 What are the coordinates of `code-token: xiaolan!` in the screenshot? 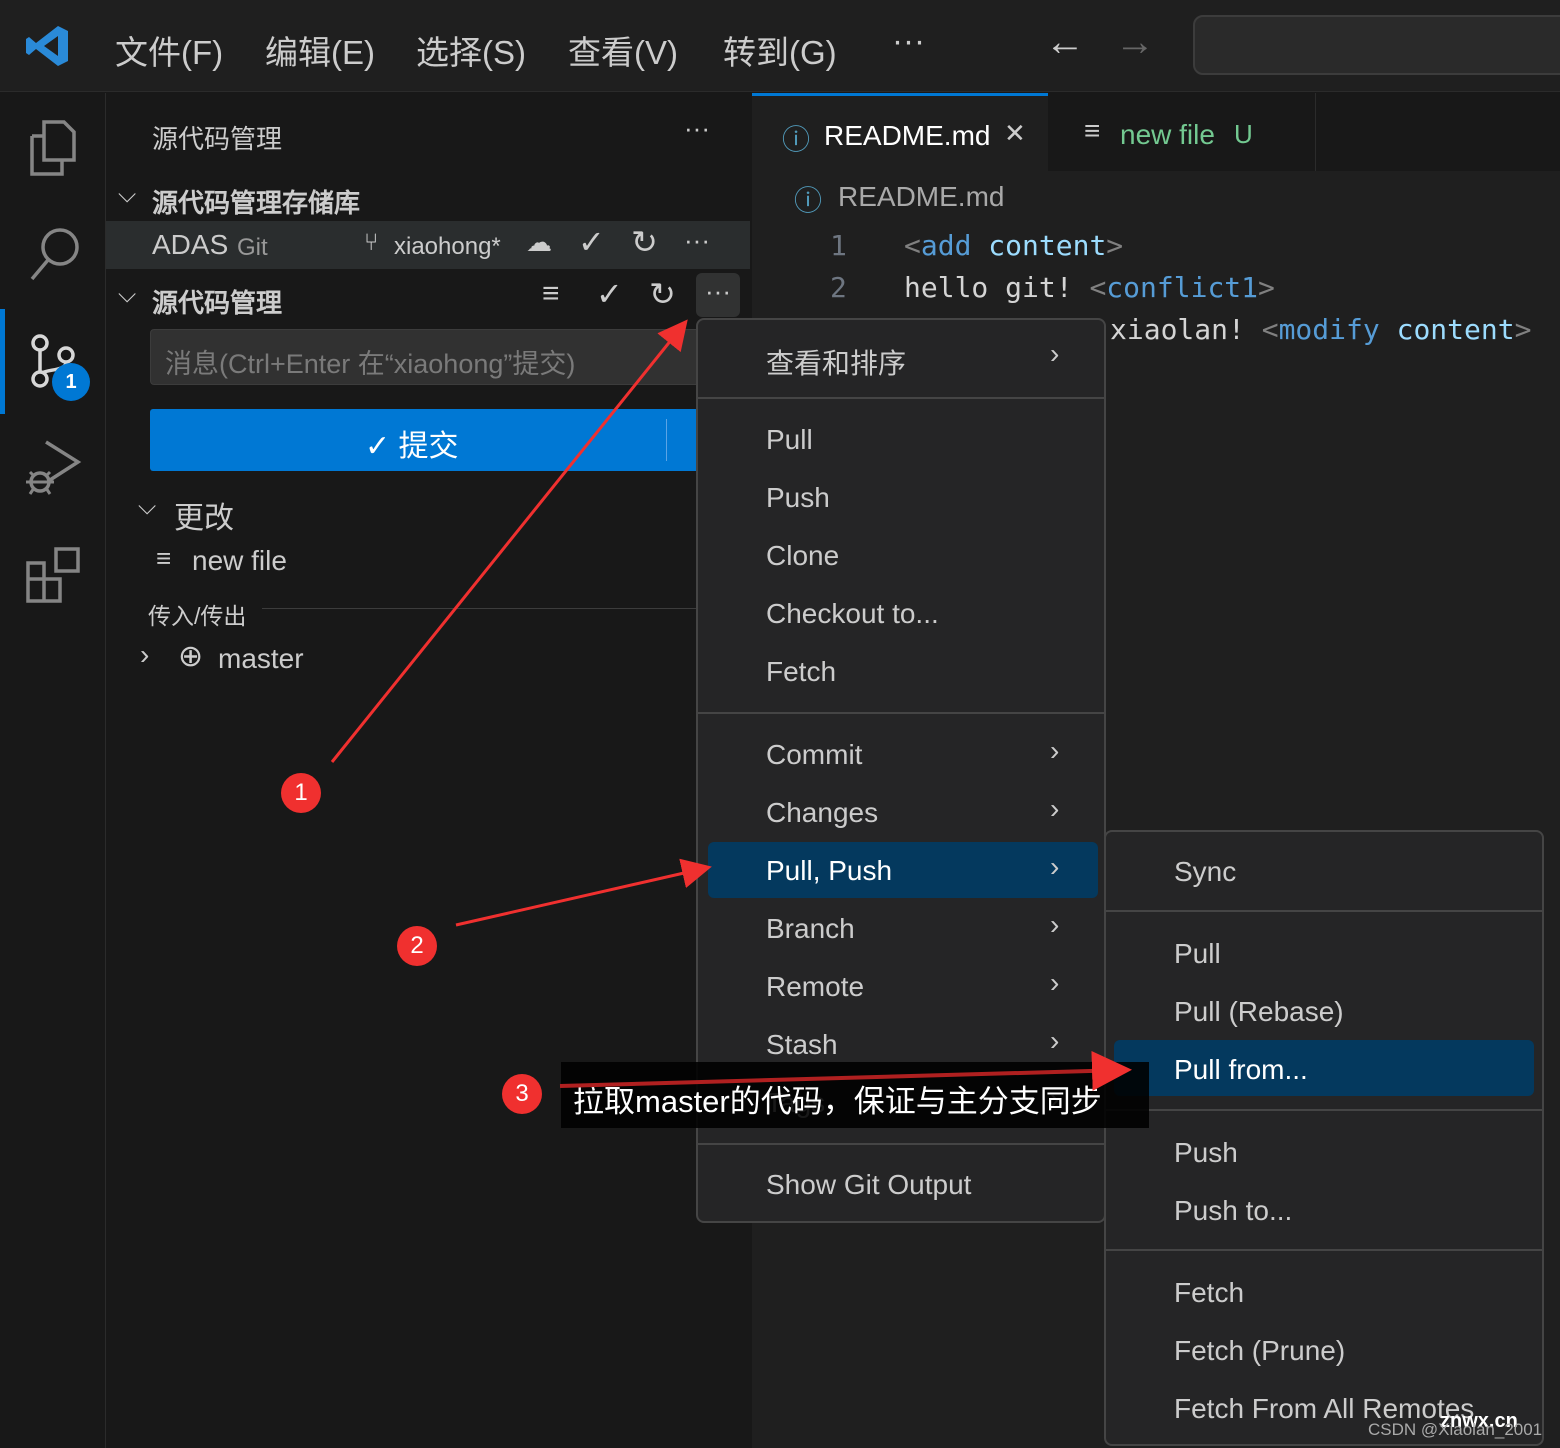 It's located at (1186, 329).